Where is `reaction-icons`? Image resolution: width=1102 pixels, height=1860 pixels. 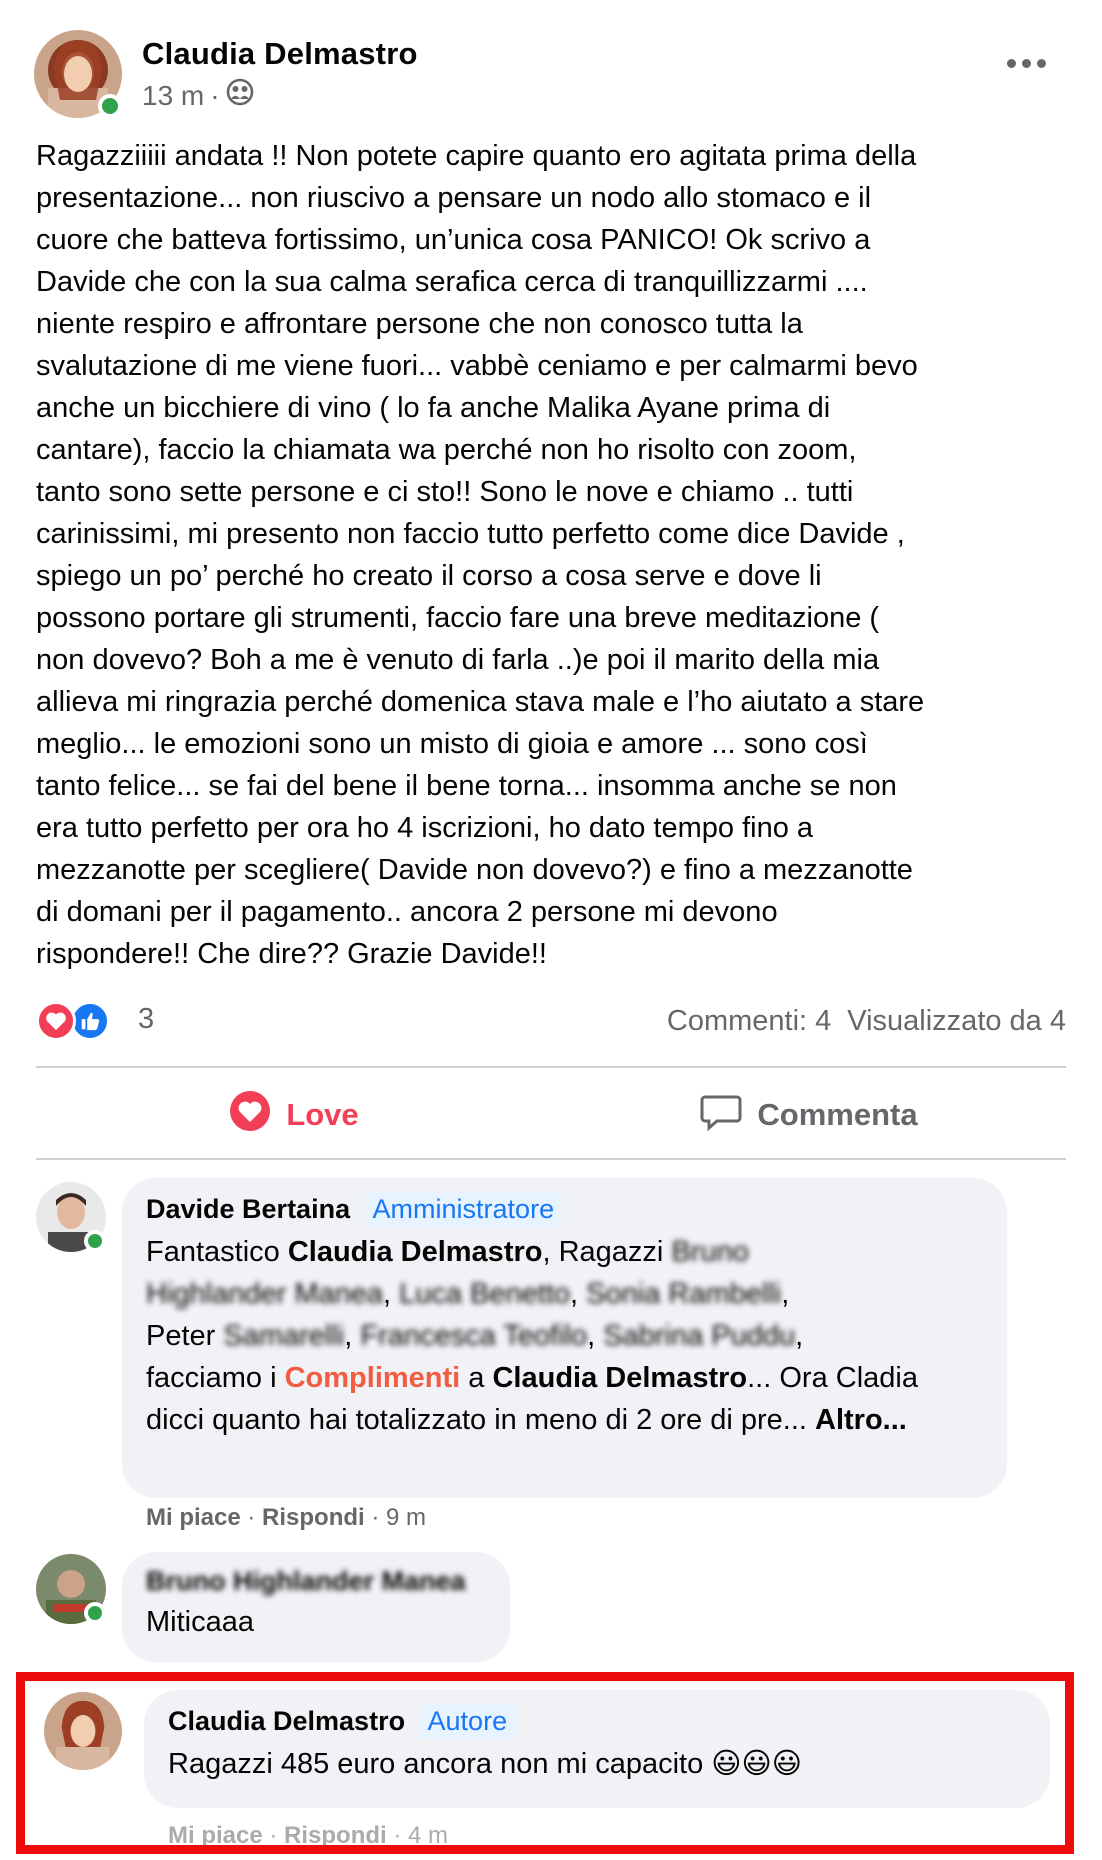 reaction-icons is located at coordinates (73, 1021).